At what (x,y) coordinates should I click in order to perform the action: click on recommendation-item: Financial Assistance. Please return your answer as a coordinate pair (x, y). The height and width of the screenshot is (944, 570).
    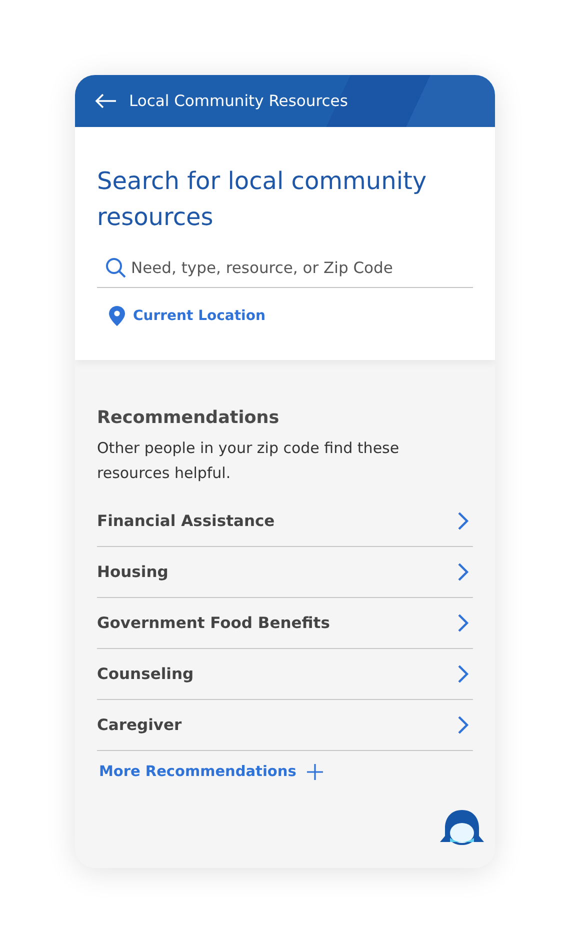
    Looking at the image, I should click on (285, 521).